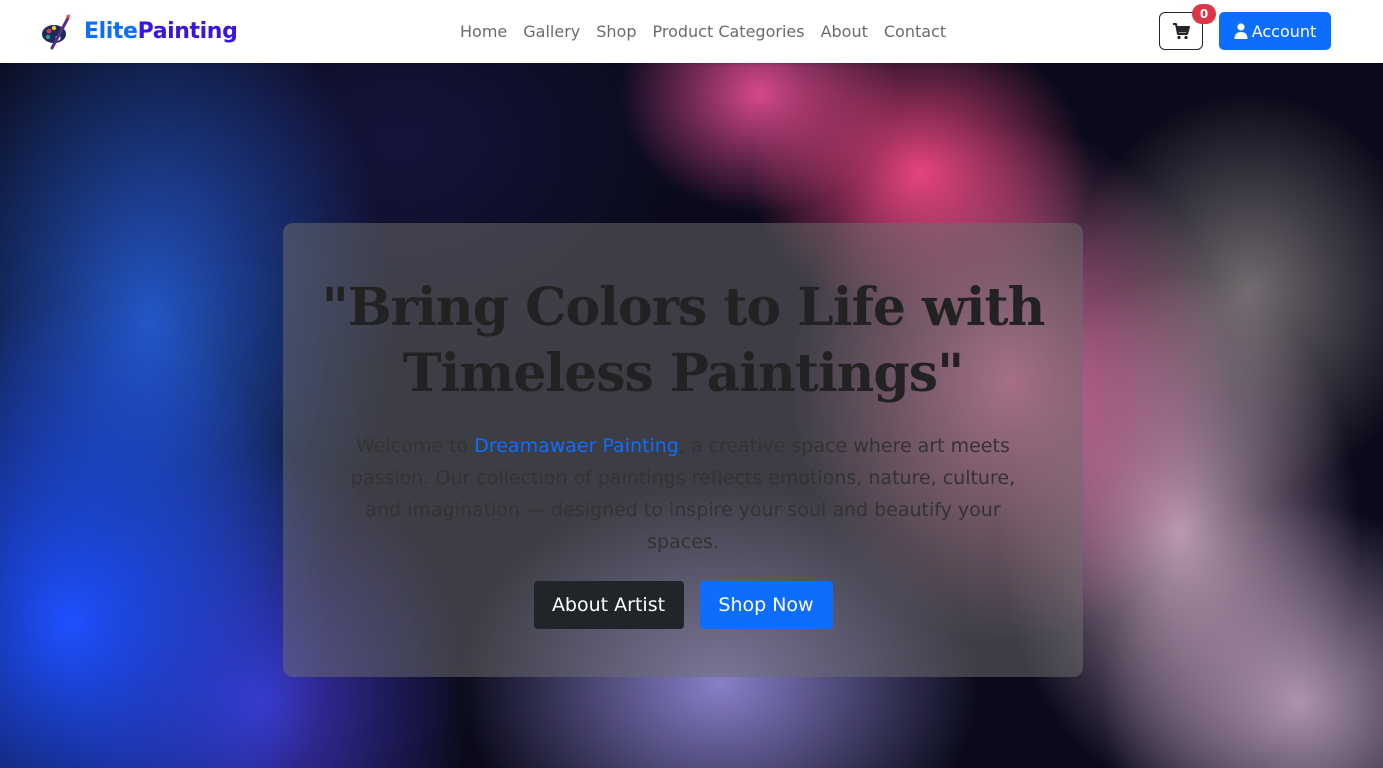  I want to click on brand: ElitePainting, so click(139, 31).